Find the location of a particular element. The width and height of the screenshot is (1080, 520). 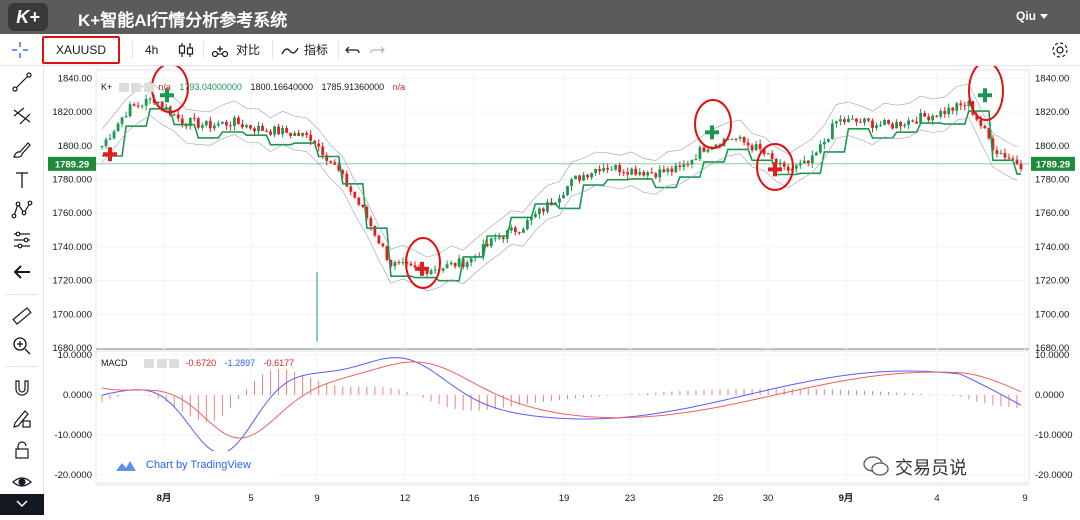

collapse-panel-button is located at coordinates (22, 504).